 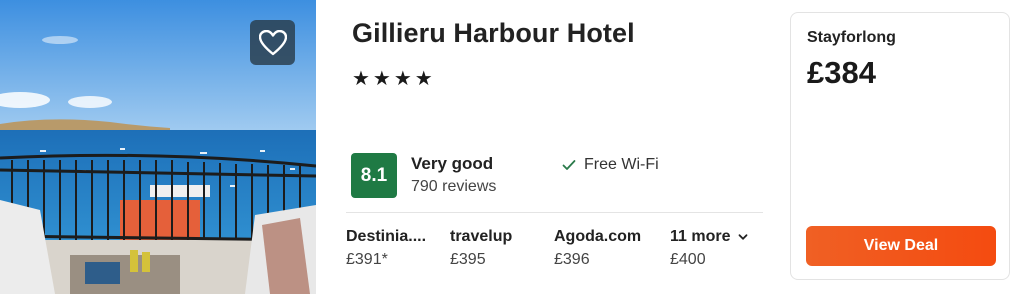 I want to click on provider-price: £396, so click(x=572, y=259).